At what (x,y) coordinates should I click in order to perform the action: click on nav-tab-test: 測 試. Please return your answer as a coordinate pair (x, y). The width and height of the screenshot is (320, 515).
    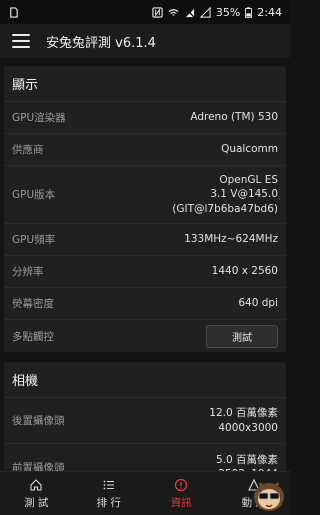
    Looking at the image, I should click on (36, 493).